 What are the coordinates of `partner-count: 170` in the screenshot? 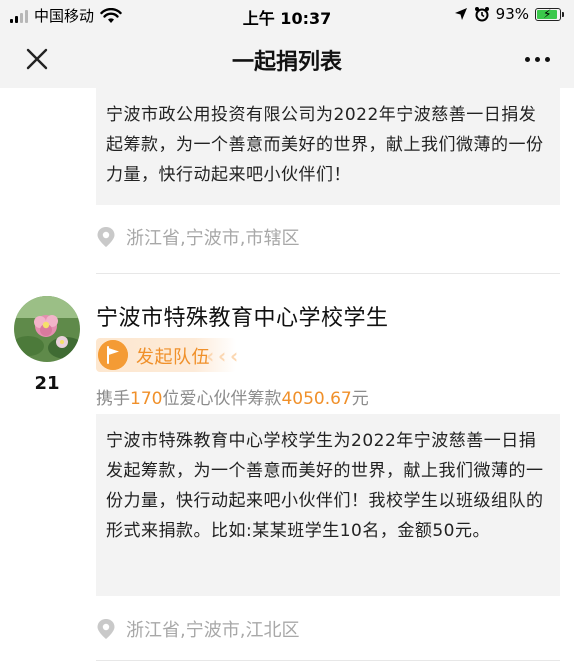 It's located at (146, 399).